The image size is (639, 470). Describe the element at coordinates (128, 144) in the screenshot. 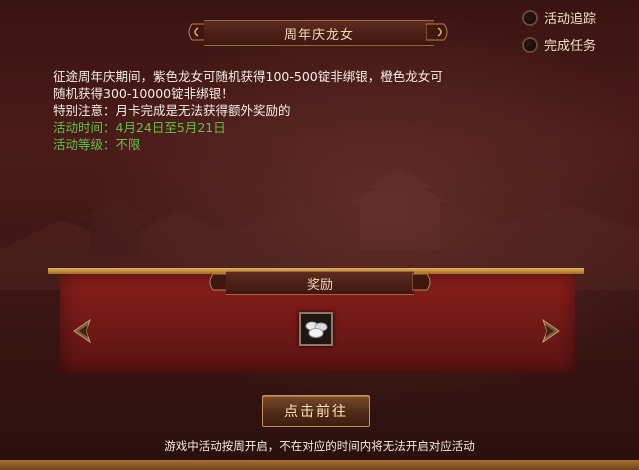

I see `activity-level-value: 不限` at that location.